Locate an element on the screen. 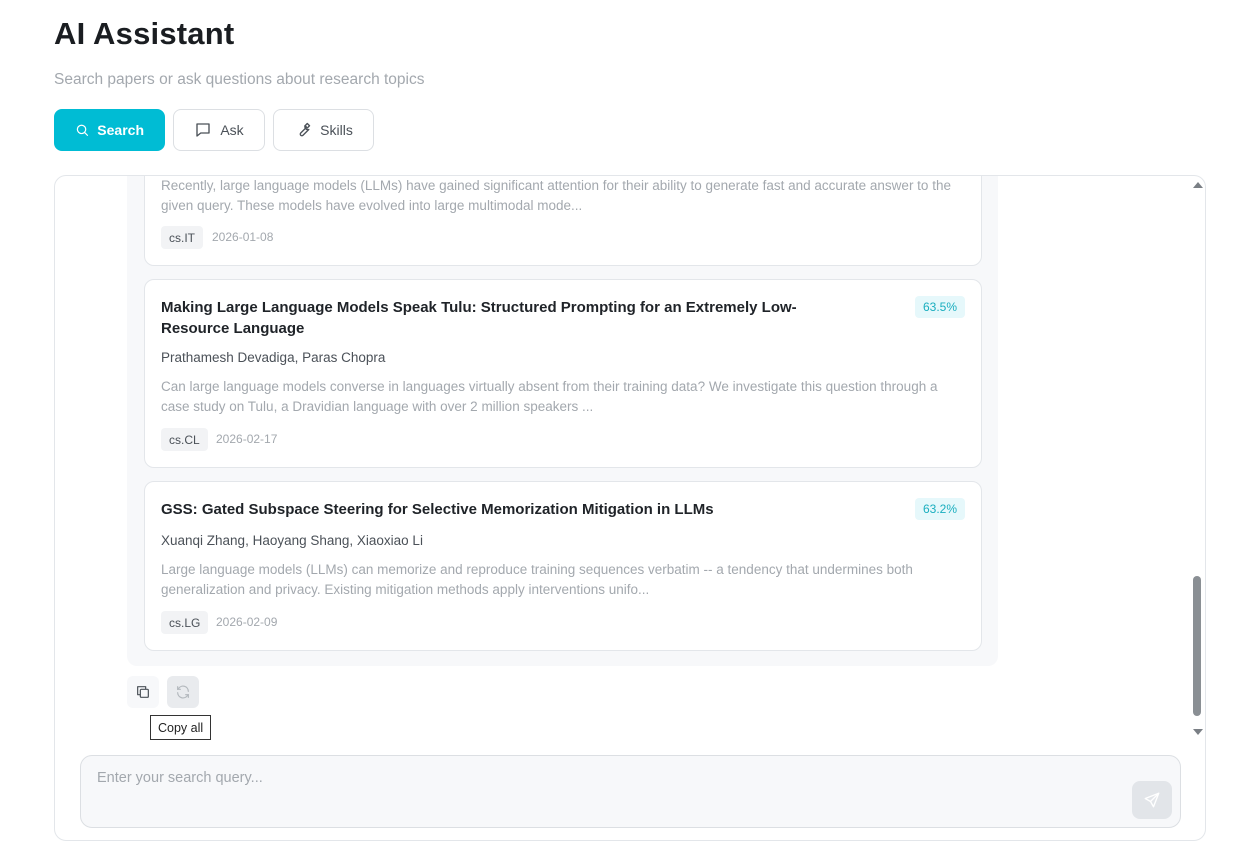 The image size is (1242, 847). page-title: AI Assistant is located at coordinates (144, 33).